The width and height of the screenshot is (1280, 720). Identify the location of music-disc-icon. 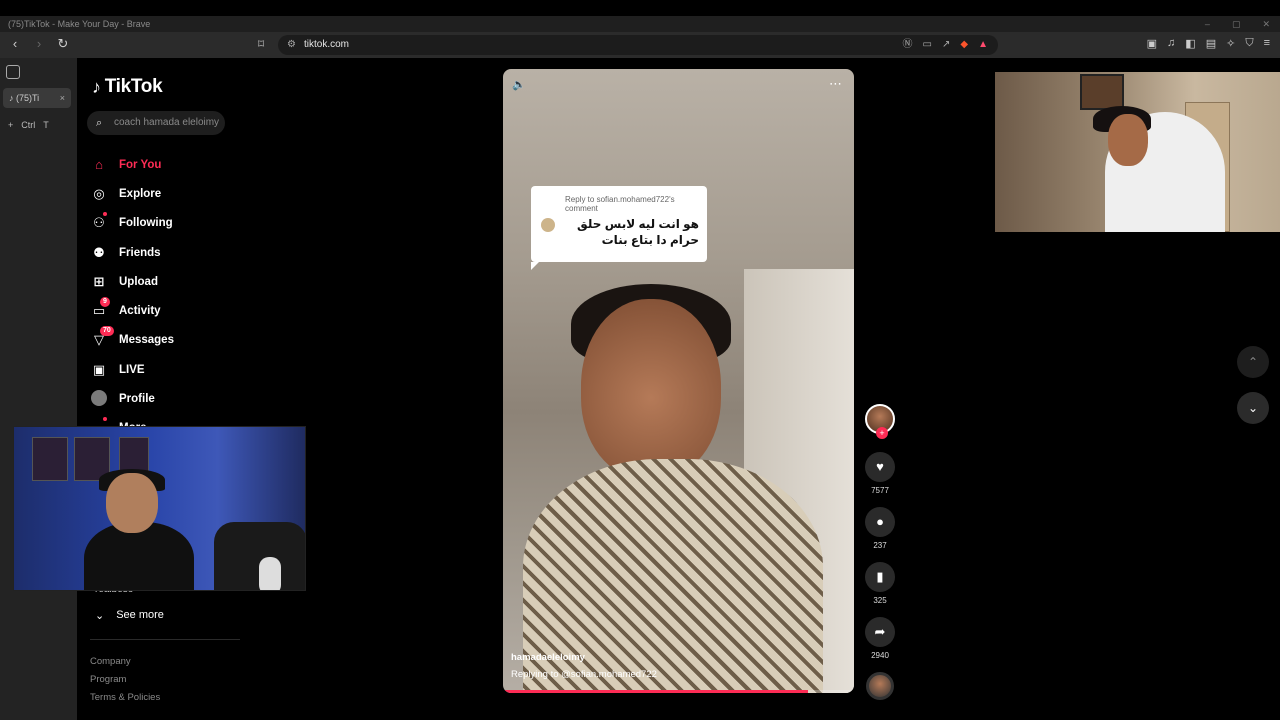
(880, 686).